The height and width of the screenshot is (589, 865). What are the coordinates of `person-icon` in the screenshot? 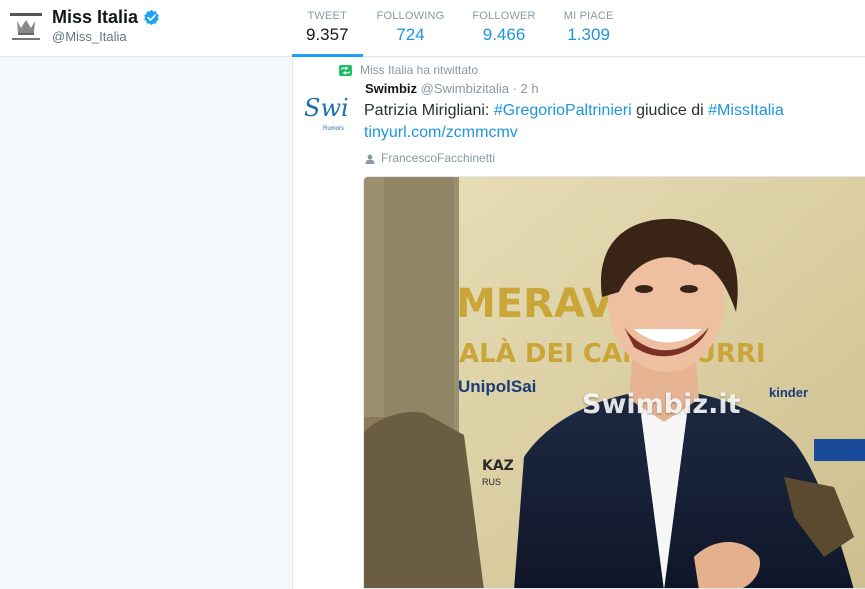 It's located at (370, 158).